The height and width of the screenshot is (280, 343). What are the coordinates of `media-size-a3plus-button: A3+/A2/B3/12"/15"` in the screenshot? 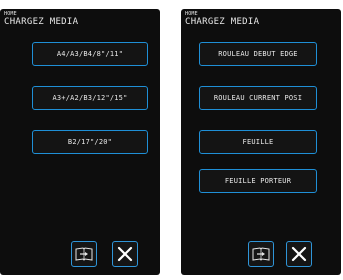 It's located at (90, 98).